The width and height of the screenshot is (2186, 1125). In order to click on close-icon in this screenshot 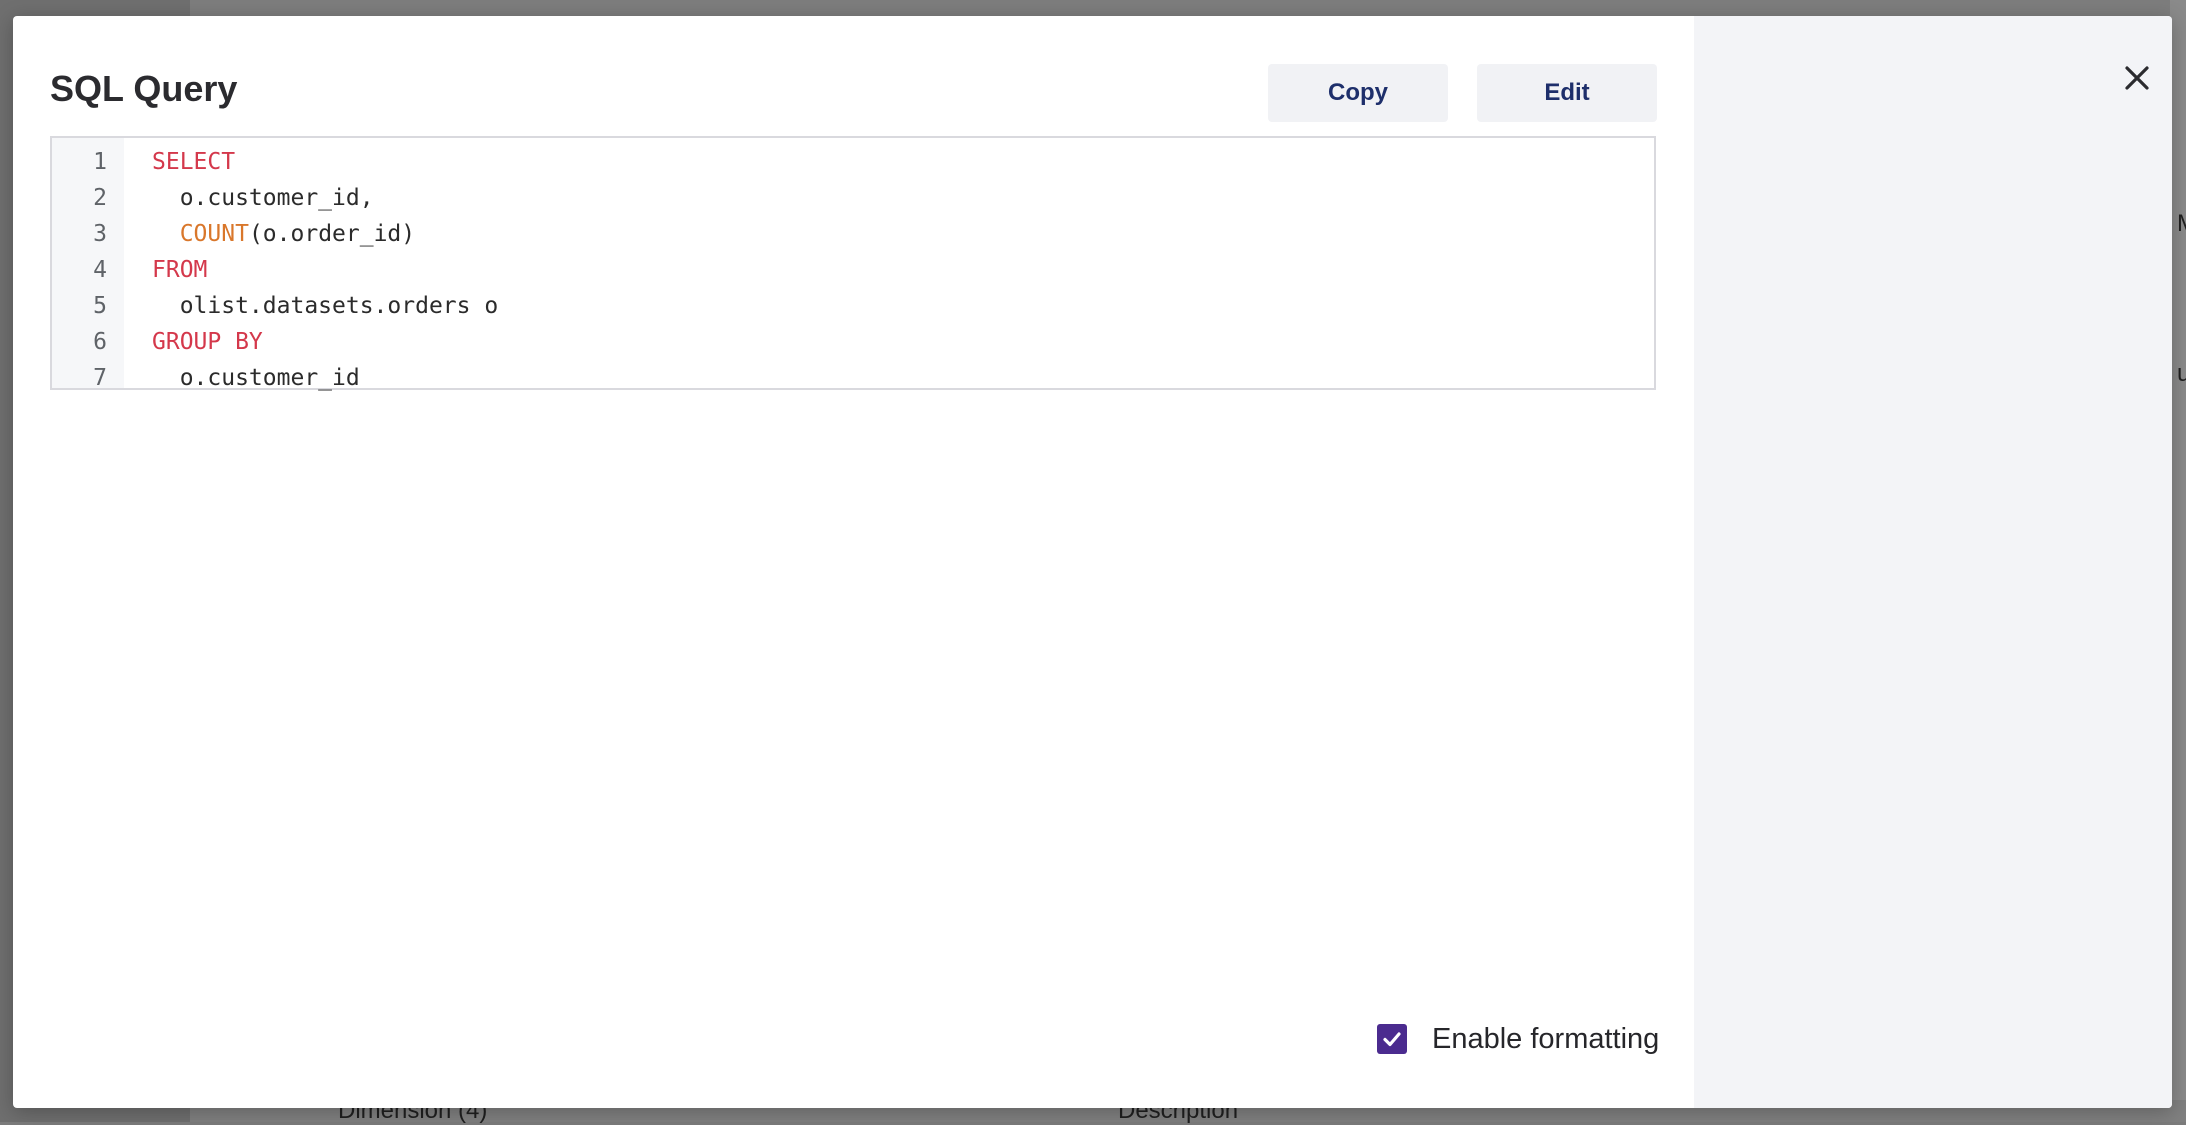, I will do `click(2137, 78)`.